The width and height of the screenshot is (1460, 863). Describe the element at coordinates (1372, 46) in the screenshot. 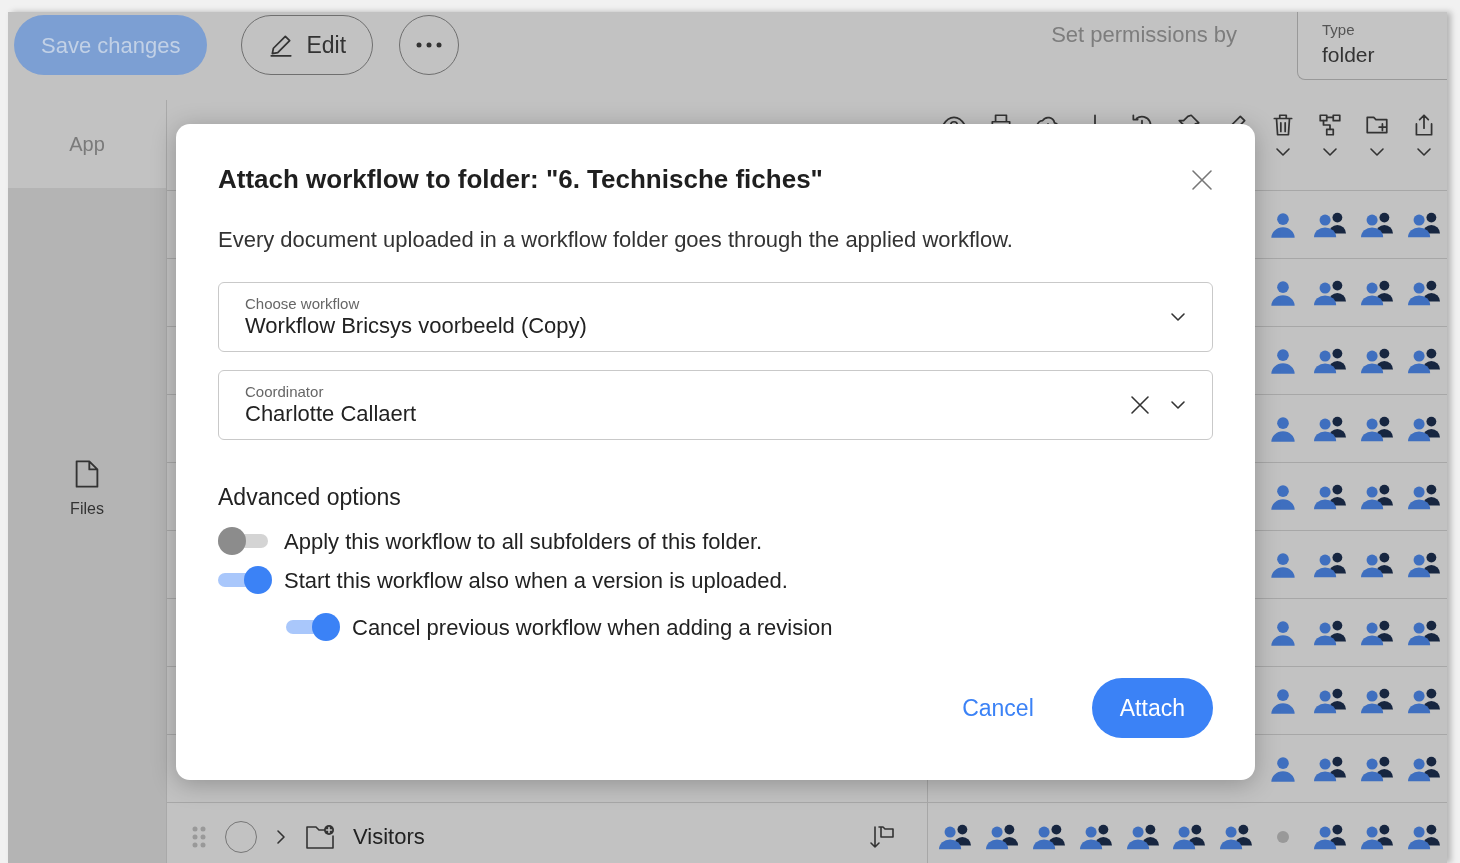

I see `type-field: Type folder` at that location.